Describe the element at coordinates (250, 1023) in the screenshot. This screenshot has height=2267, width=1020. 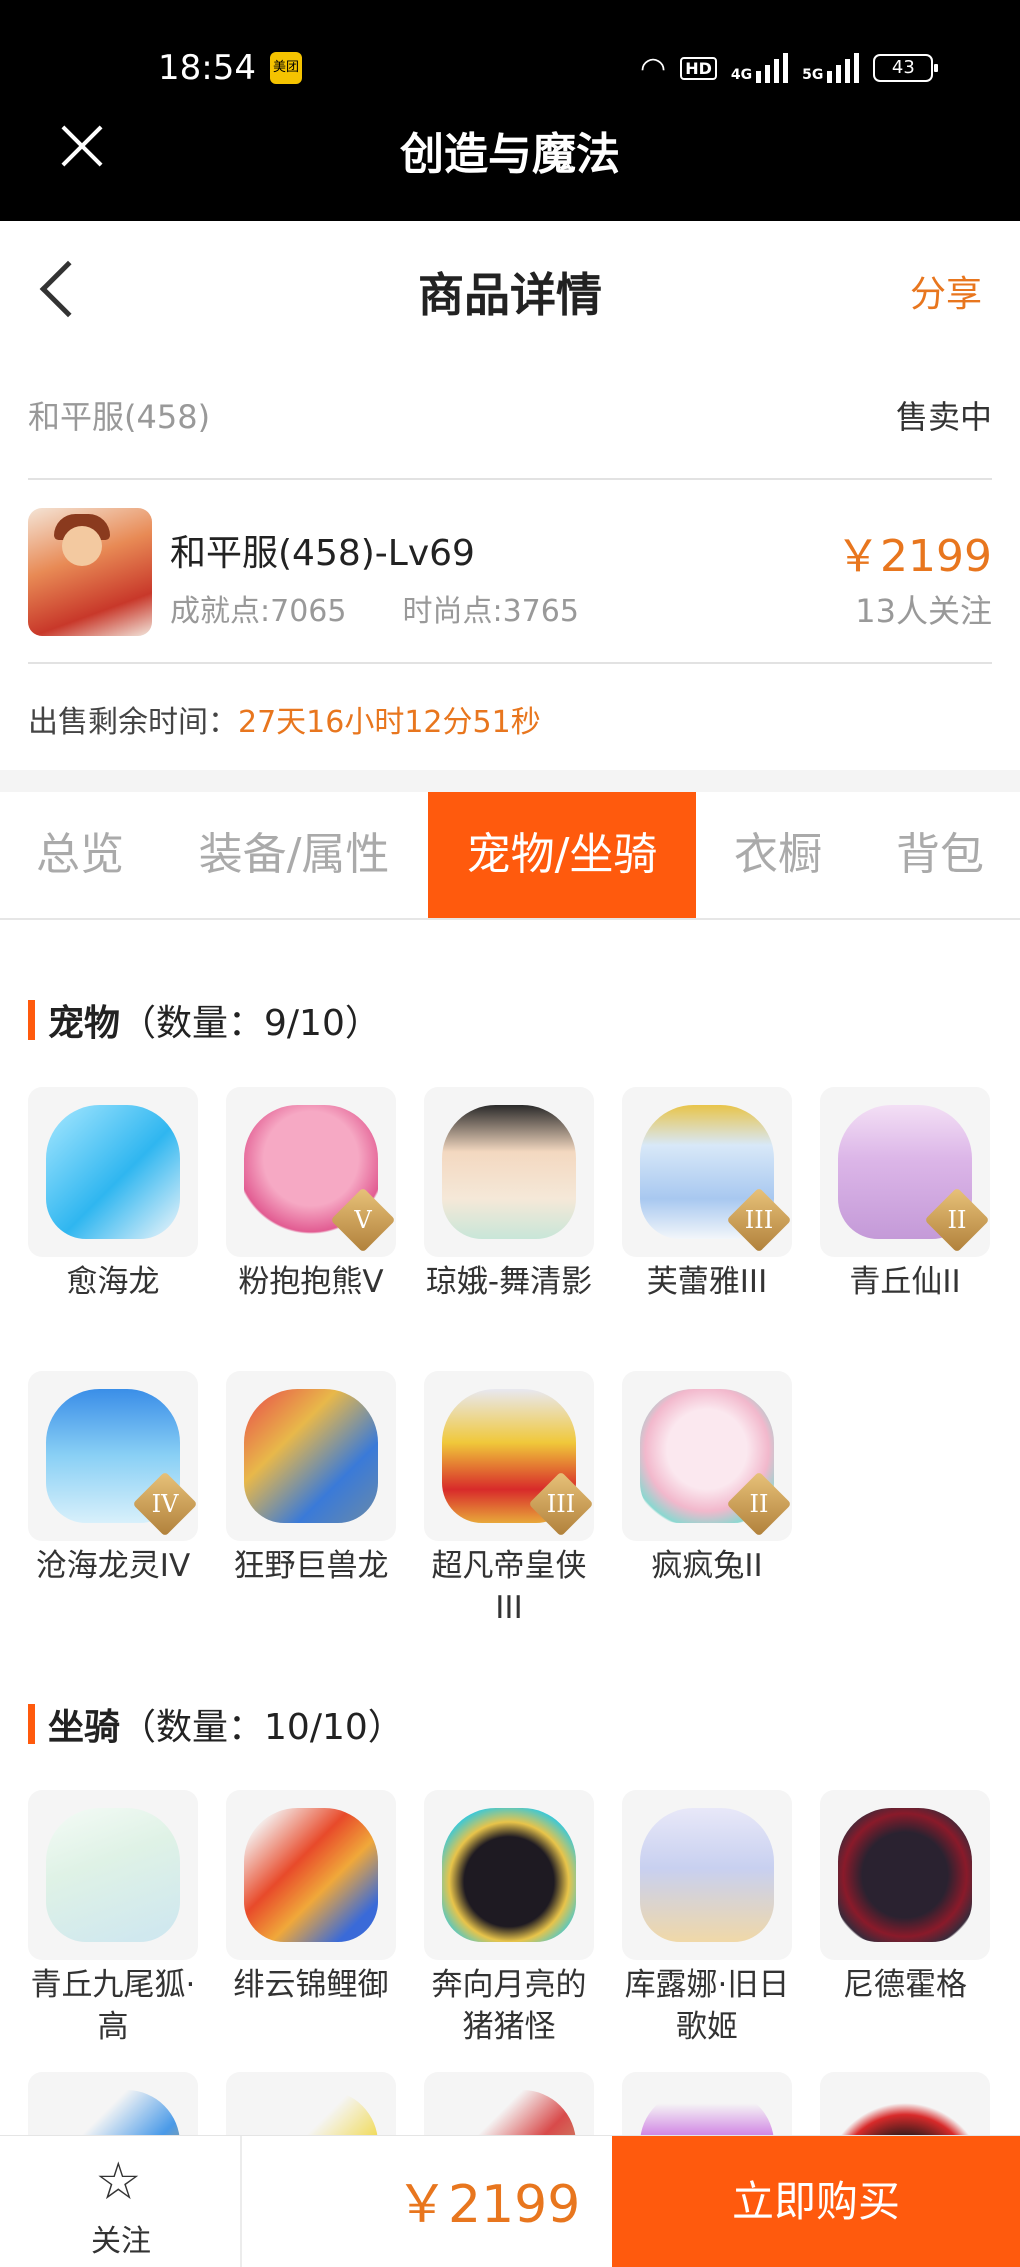
I see `pets-count: （数量：9/10）` at that location.